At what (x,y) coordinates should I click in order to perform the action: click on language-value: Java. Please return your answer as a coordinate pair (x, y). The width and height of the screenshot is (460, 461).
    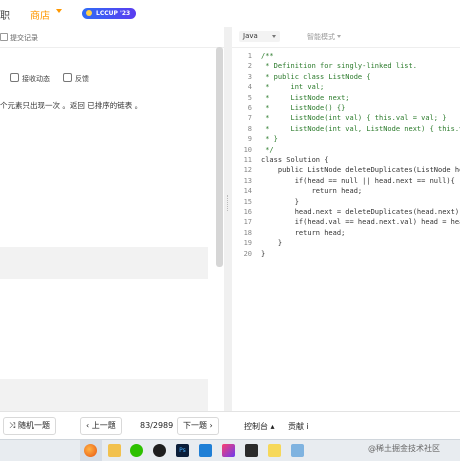
    Looking at the image, I should click on (250, 36).